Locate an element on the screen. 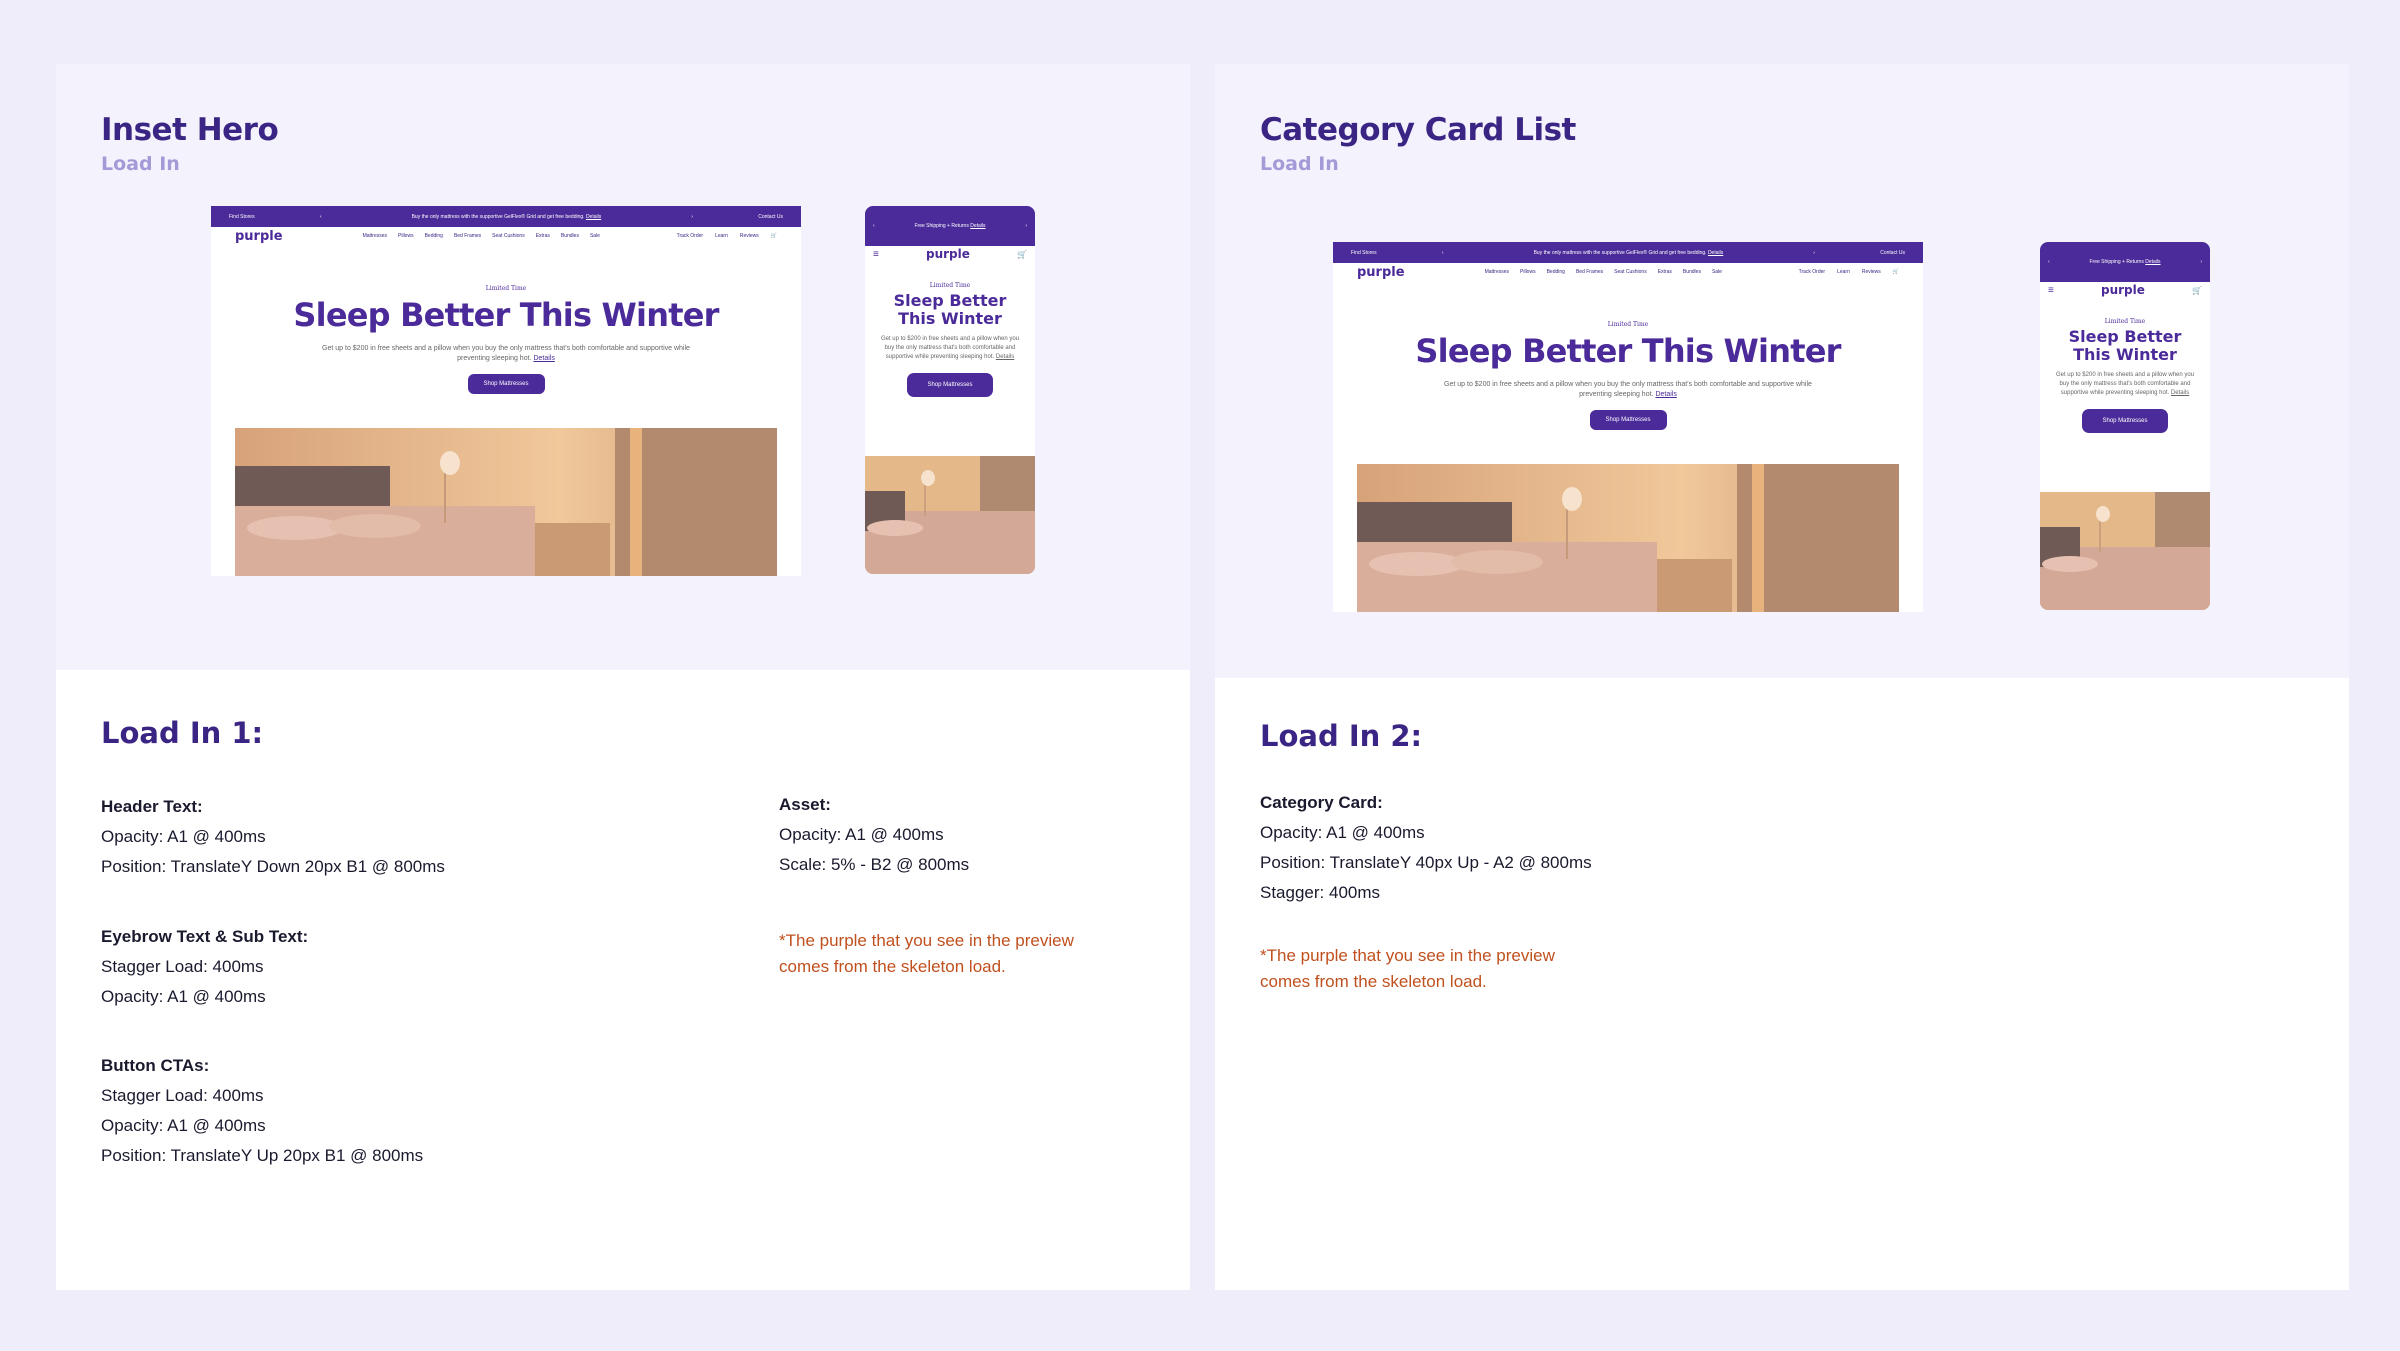 The height and width of the screenshot is (1351, 2400). panel-title: Inset Hero is located at coordinates (190, 130).